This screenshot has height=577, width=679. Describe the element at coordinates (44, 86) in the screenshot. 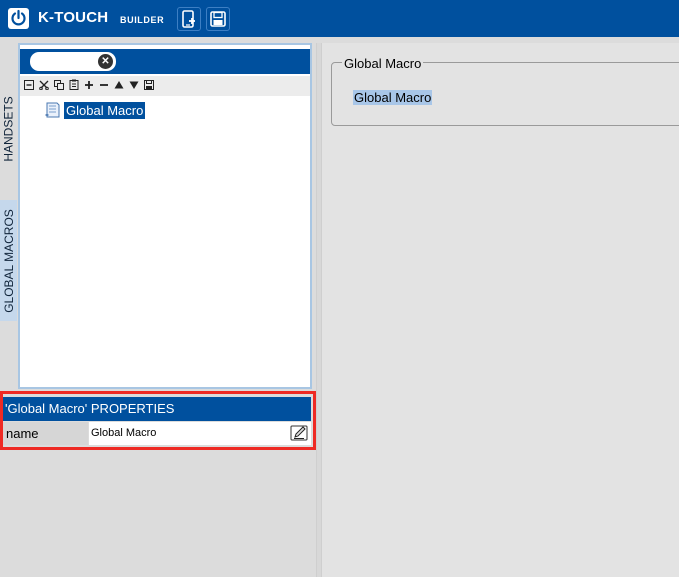

I see `cut-icon` at that location.